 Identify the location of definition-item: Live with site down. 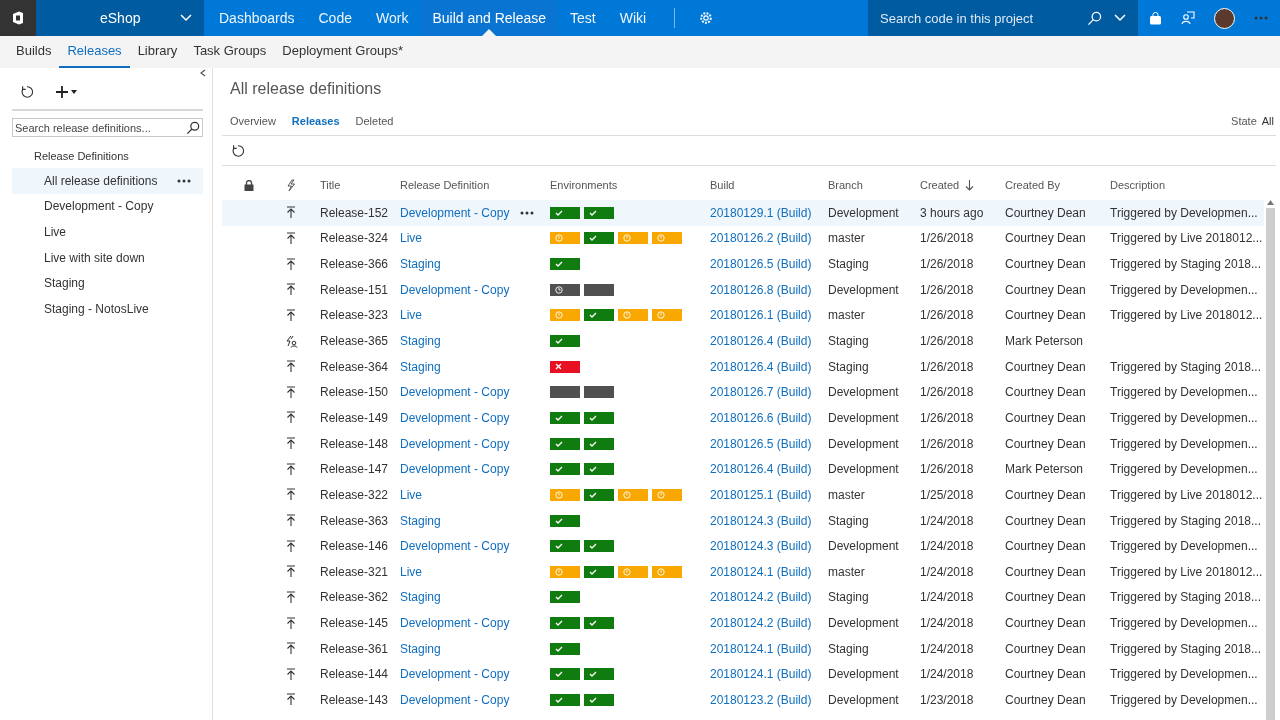
(107, 257).